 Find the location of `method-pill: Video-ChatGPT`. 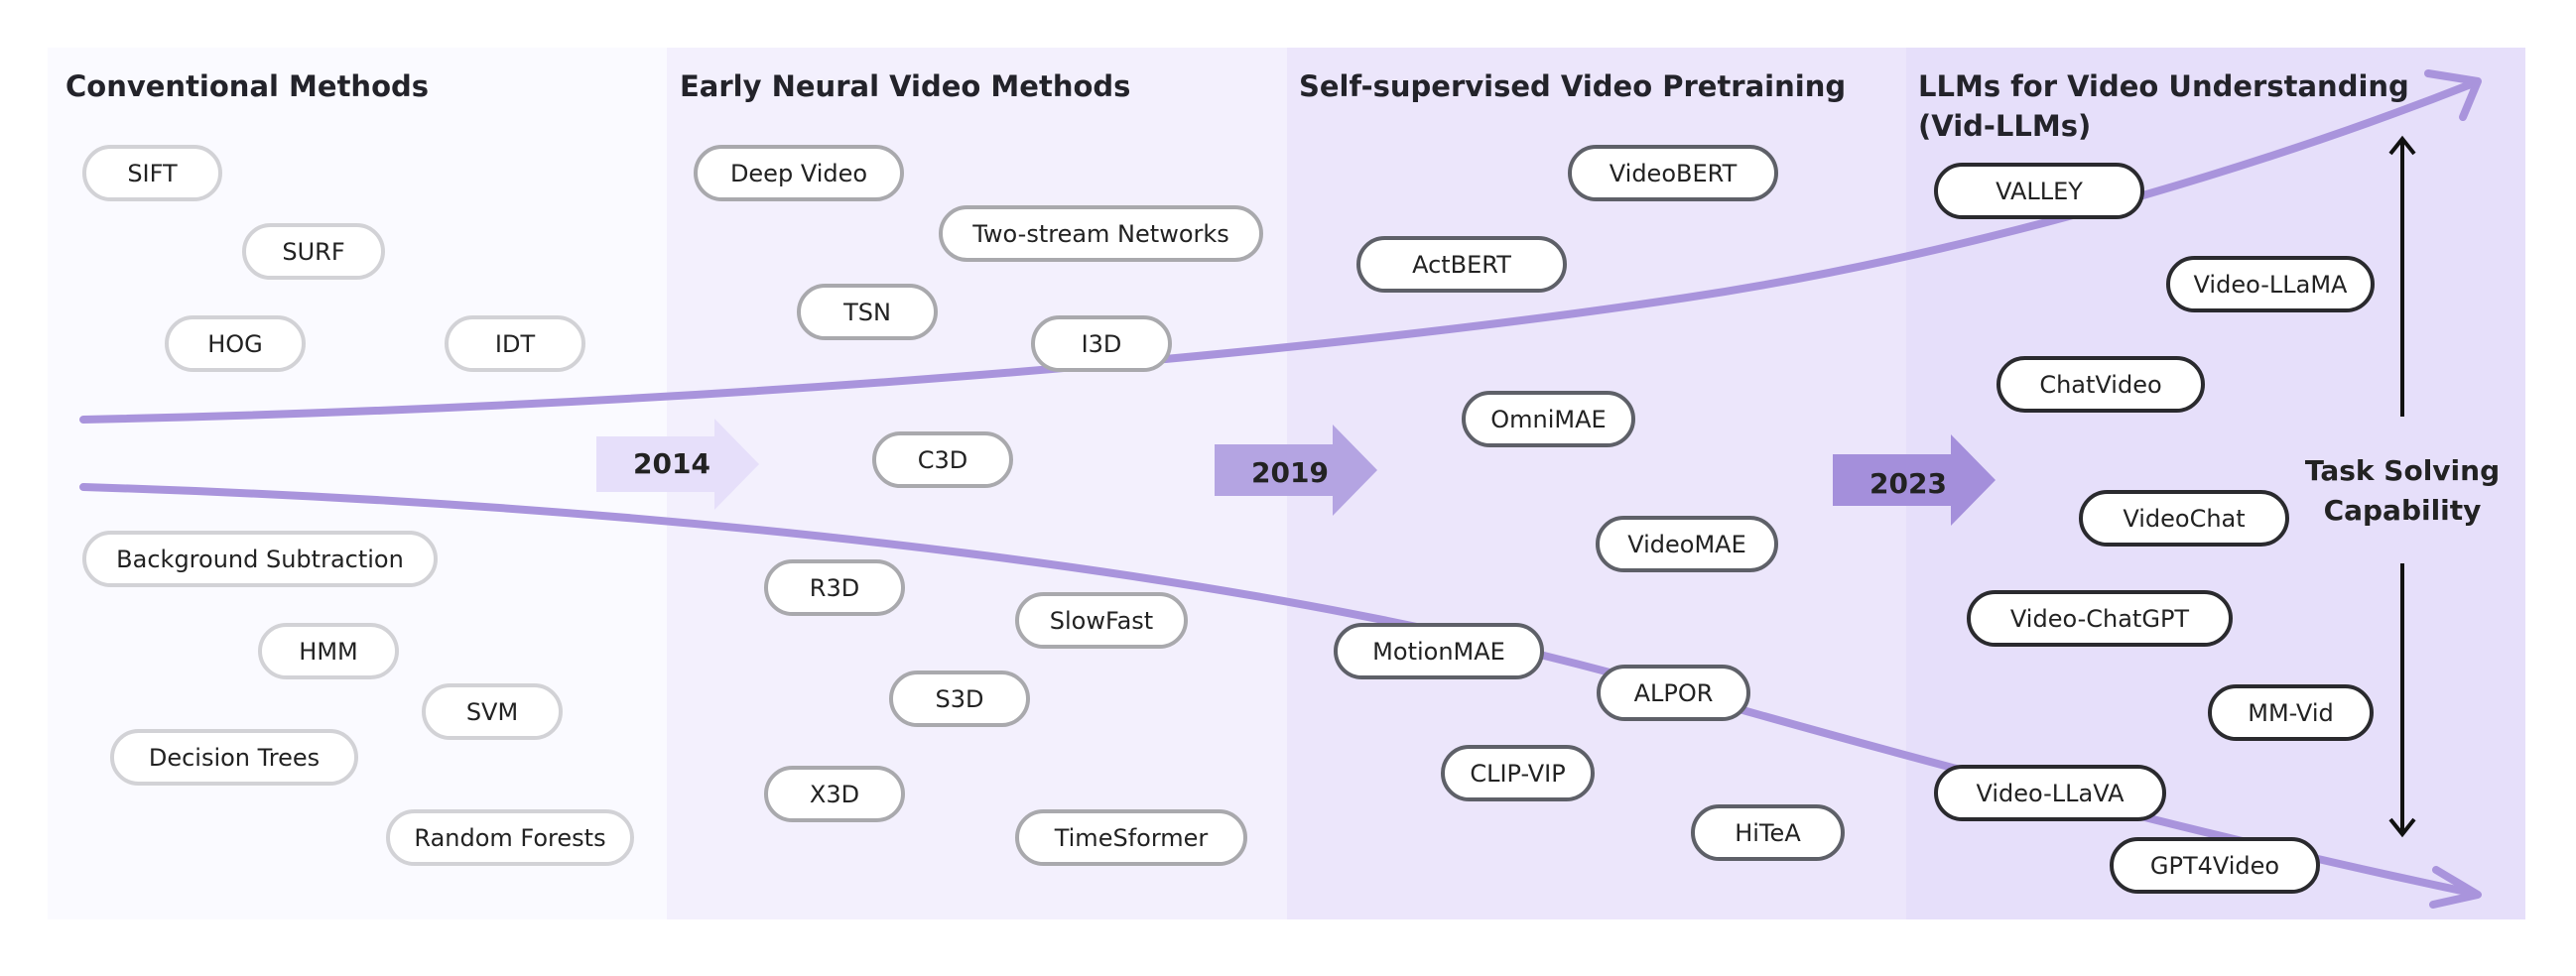

method-pill: Video-ChatGPT is located at coordinates (2100, 618).